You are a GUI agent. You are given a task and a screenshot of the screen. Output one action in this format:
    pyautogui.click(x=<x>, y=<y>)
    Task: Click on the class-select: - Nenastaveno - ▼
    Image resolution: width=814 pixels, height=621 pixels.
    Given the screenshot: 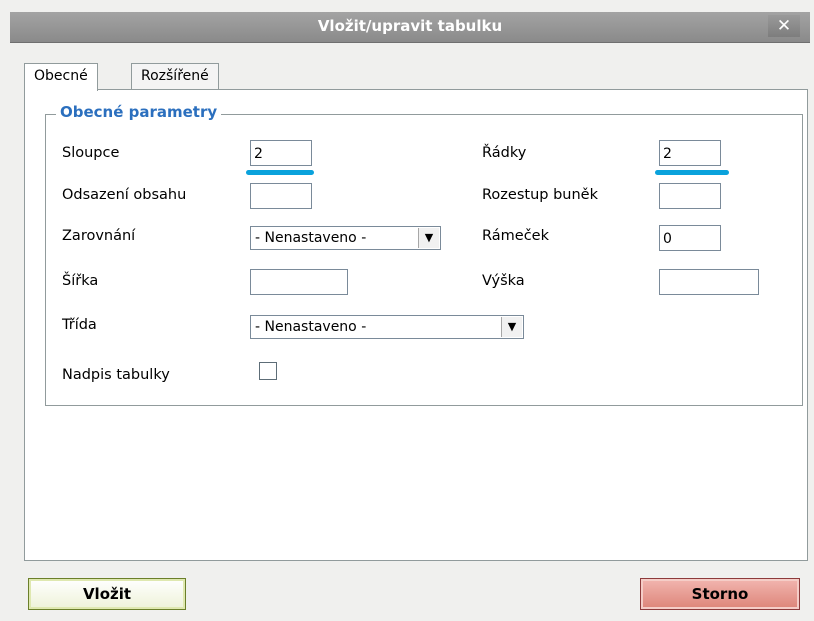 What is the action you would take?
    pyautogui.click(x=387, y=327)
    